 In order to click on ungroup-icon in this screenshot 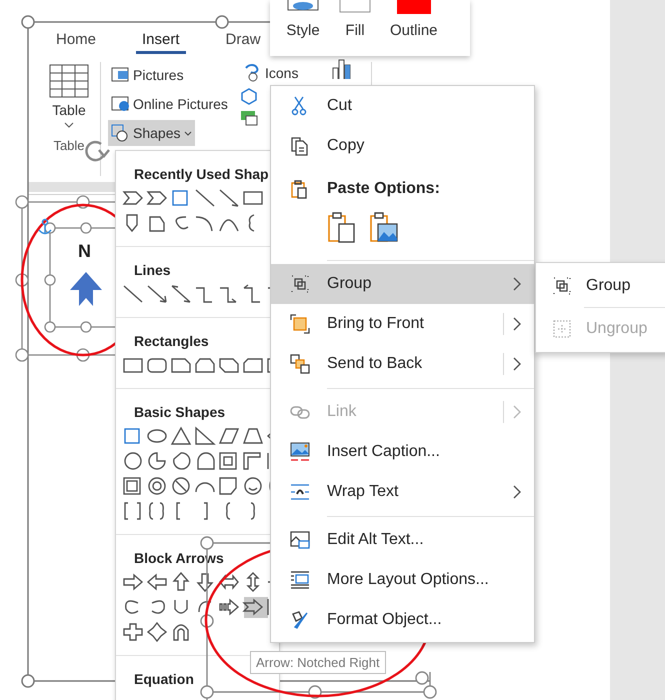, I will do `click(562, 329)`.